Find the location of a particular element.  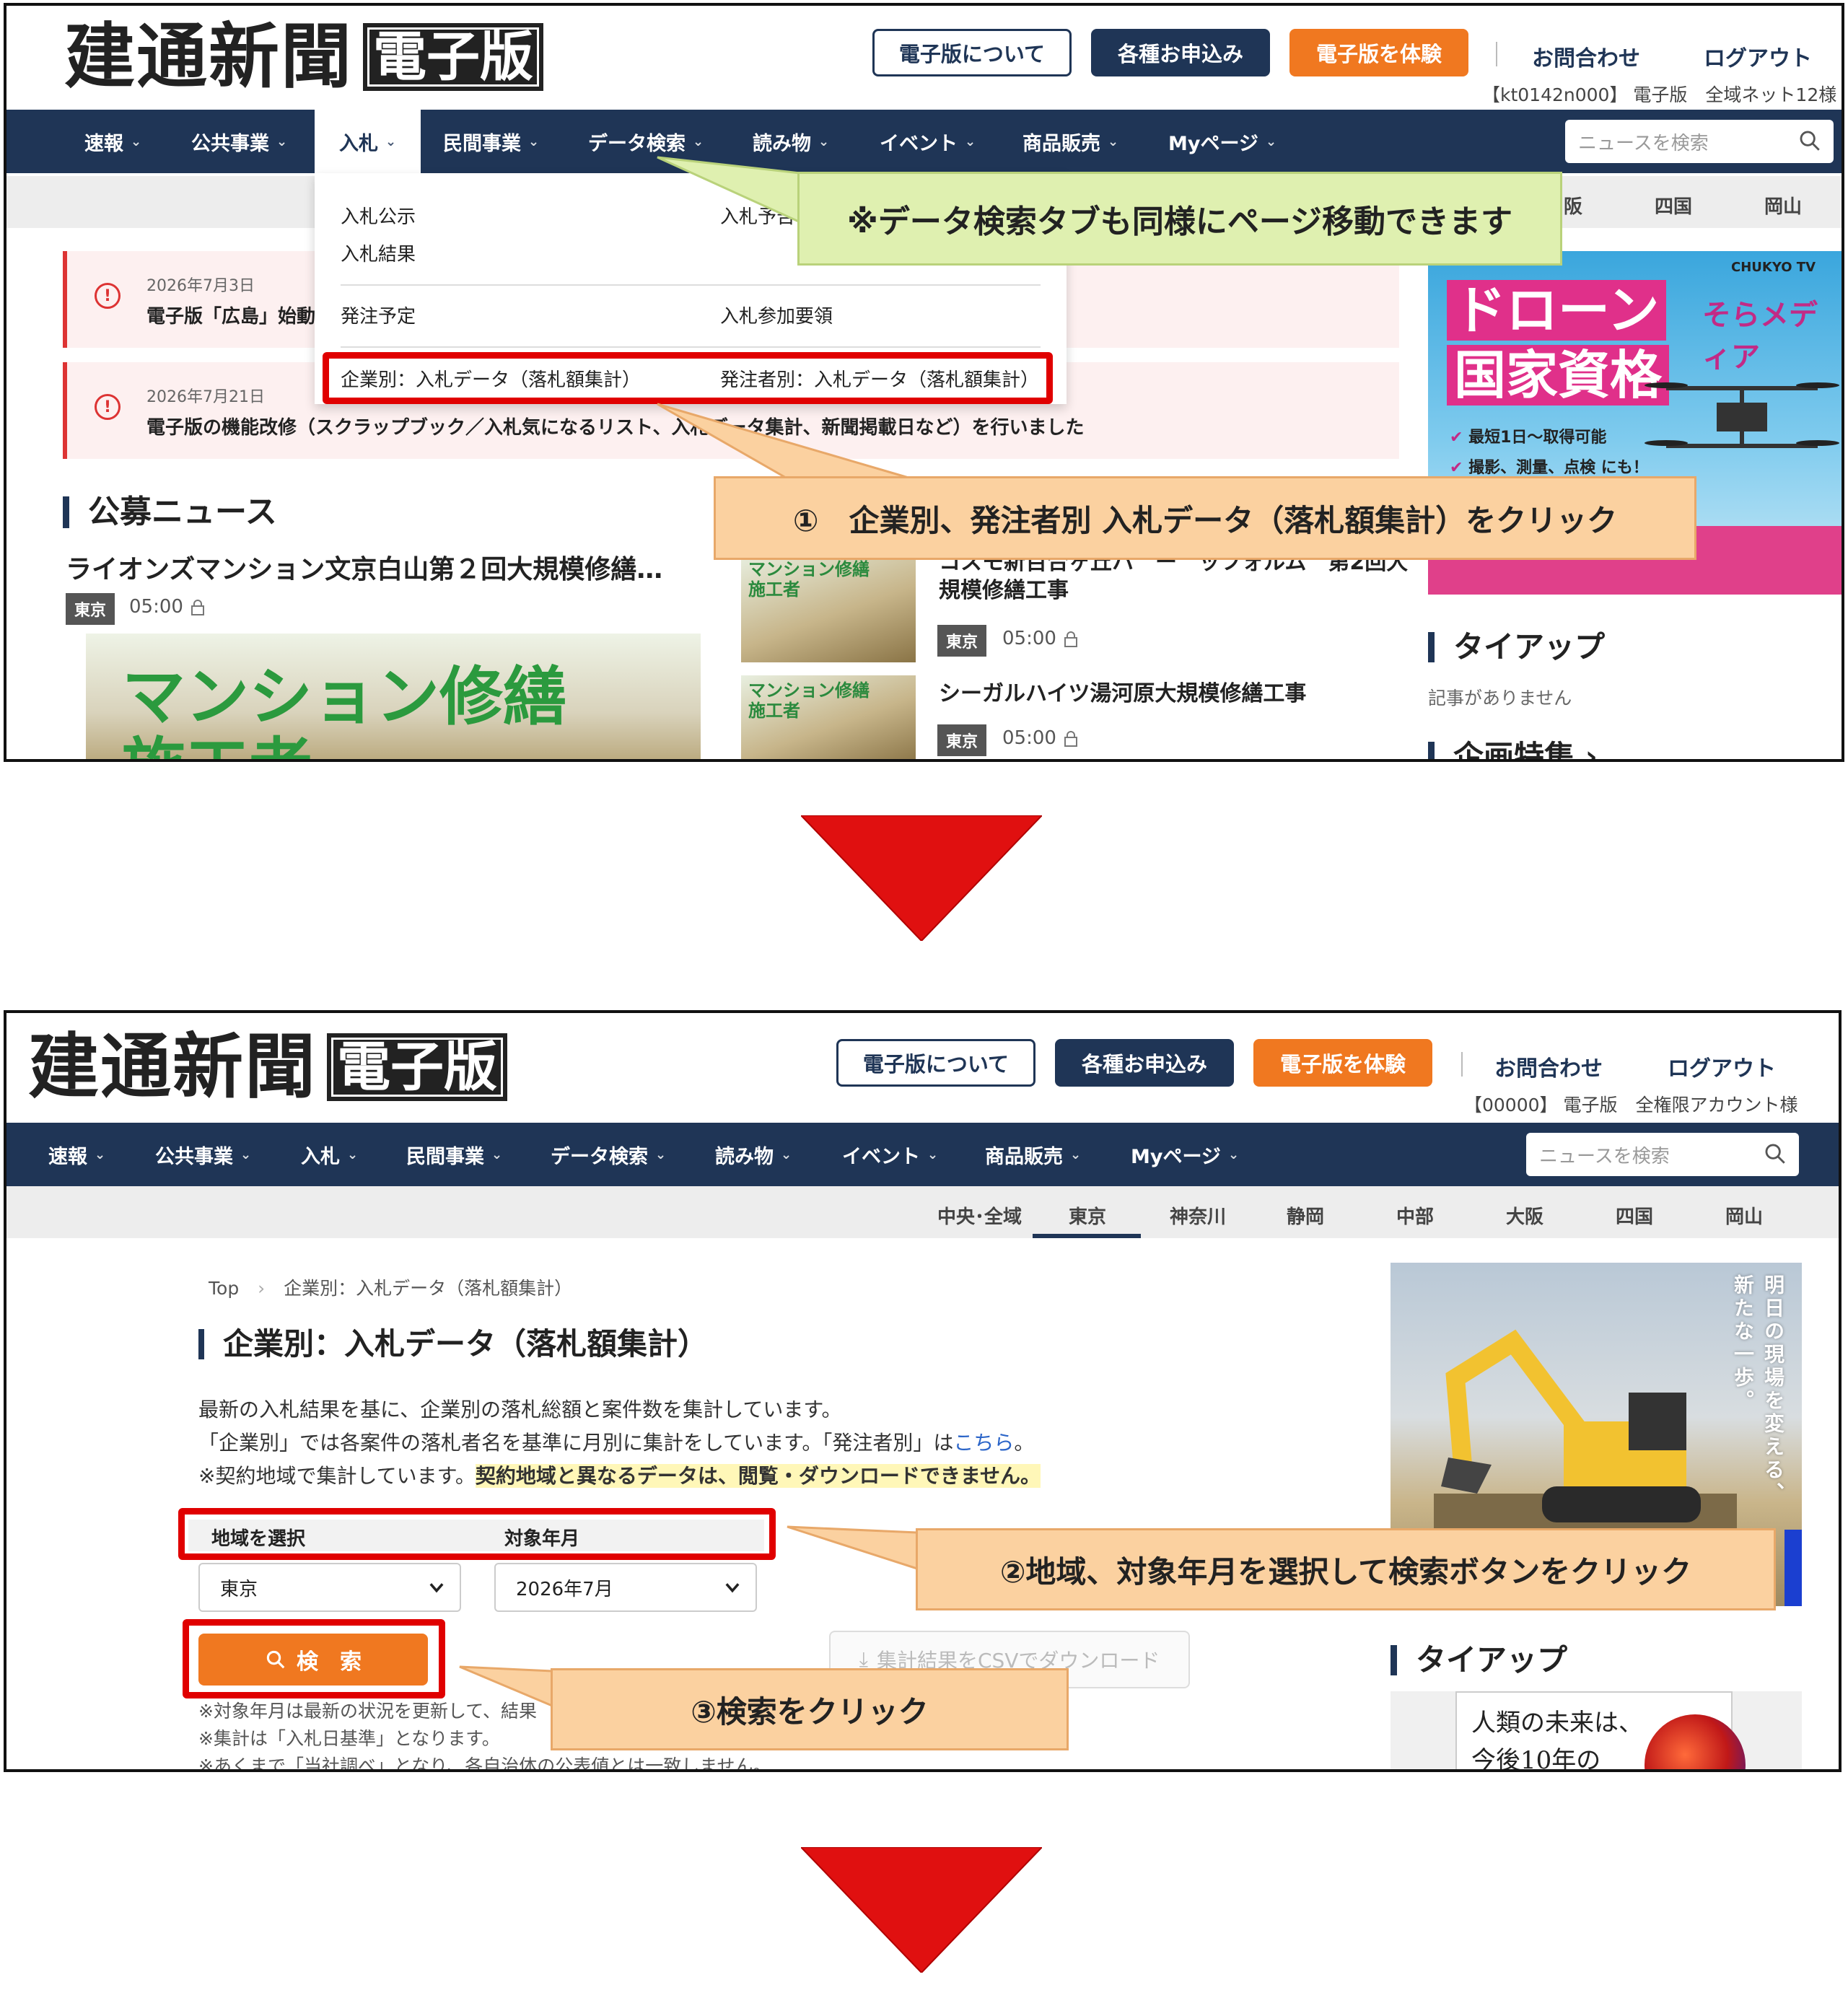

ad-headline: ドローン is located at coordinates (1557, 310).